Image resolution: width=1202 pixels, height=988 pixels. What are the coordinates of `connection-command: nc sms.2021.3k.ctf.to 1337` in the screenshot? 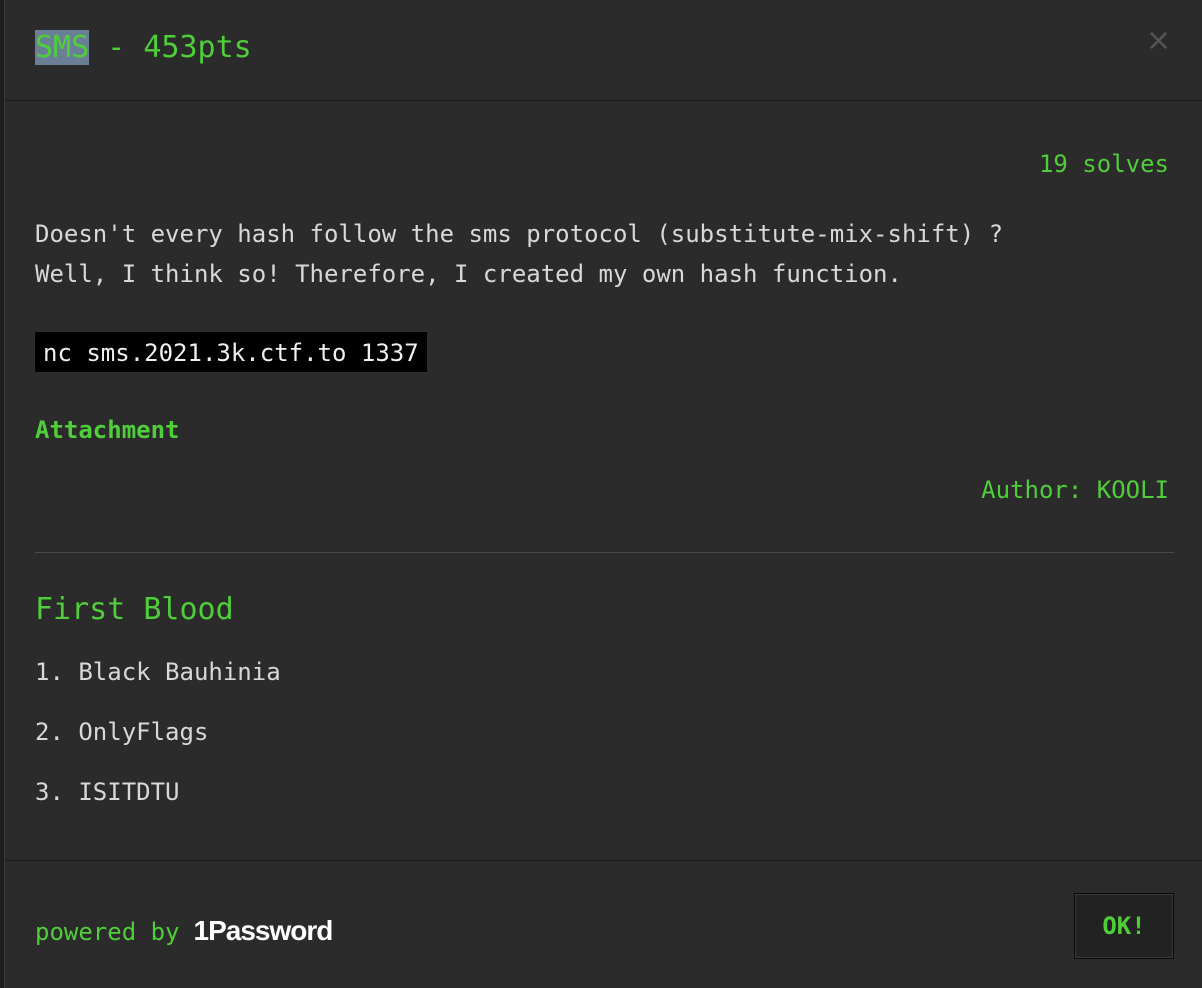 It's located at (231, 352).